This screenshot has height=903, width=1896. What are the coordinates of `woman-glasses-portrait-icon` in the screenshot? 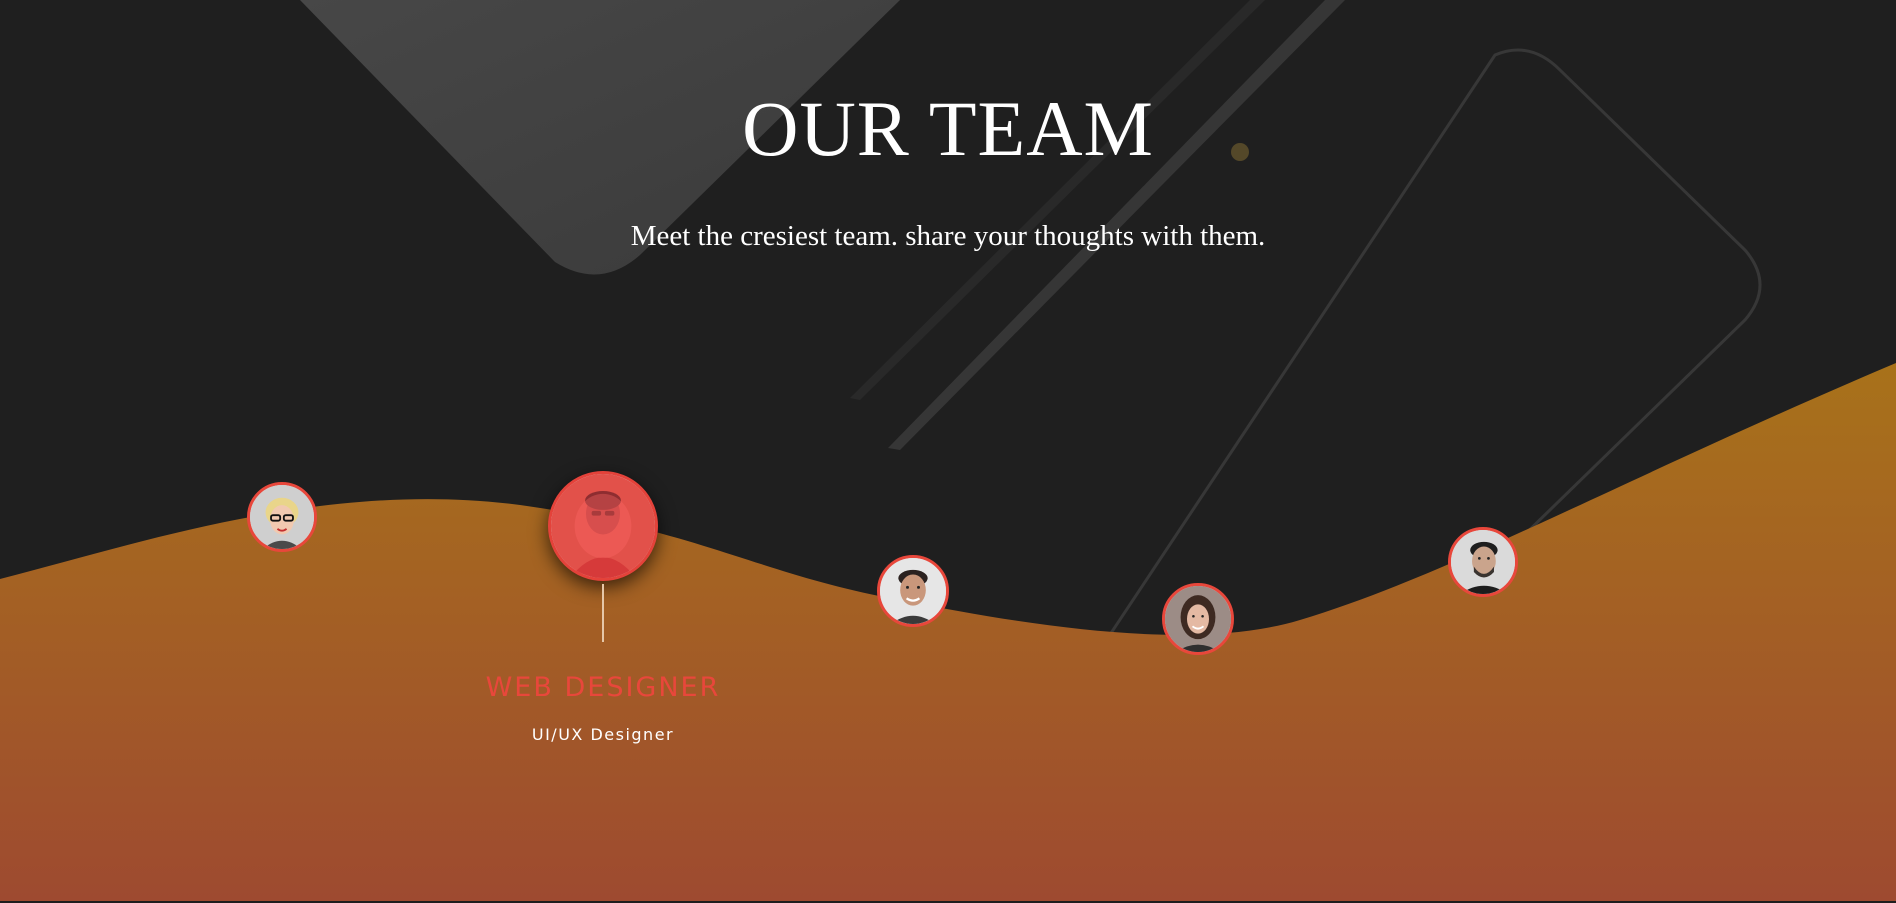 It's located at (282, 517).